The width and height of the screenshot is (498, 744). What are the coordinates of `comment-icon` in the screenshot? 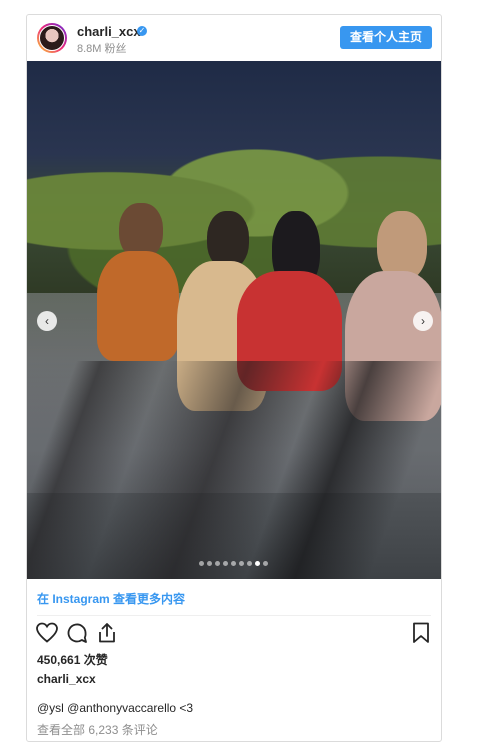 It's located at (77, 633).